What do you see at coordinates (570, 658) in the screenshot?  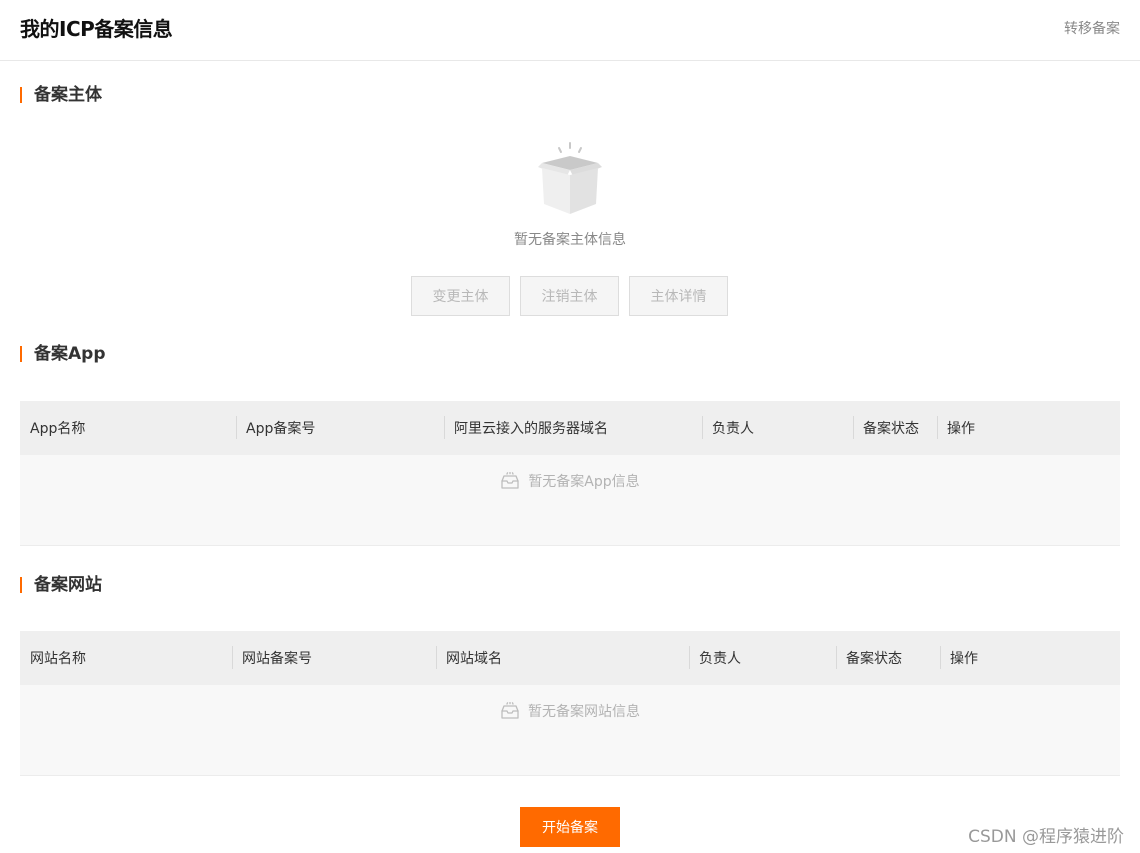 I see `website-table-header: 网站名称 网站备案号 网站域名 负责人 备案状态 操作` at bounding box center [570, 658].